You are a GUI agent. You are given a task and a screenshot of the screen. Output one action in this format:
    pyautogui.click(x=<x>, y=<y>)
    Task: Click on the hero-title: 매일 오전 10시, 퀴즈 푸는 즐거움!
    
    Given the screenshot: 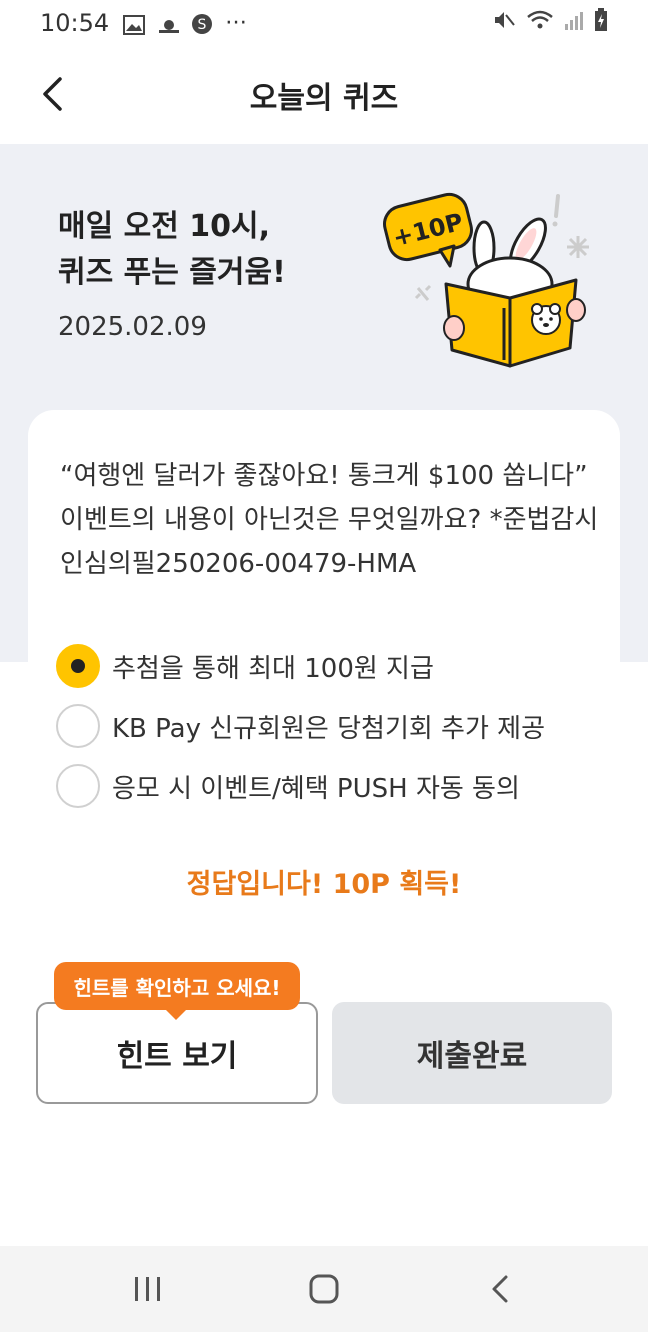 What is the action you would take?
    pyautogui.click(x=172, y=250)
    